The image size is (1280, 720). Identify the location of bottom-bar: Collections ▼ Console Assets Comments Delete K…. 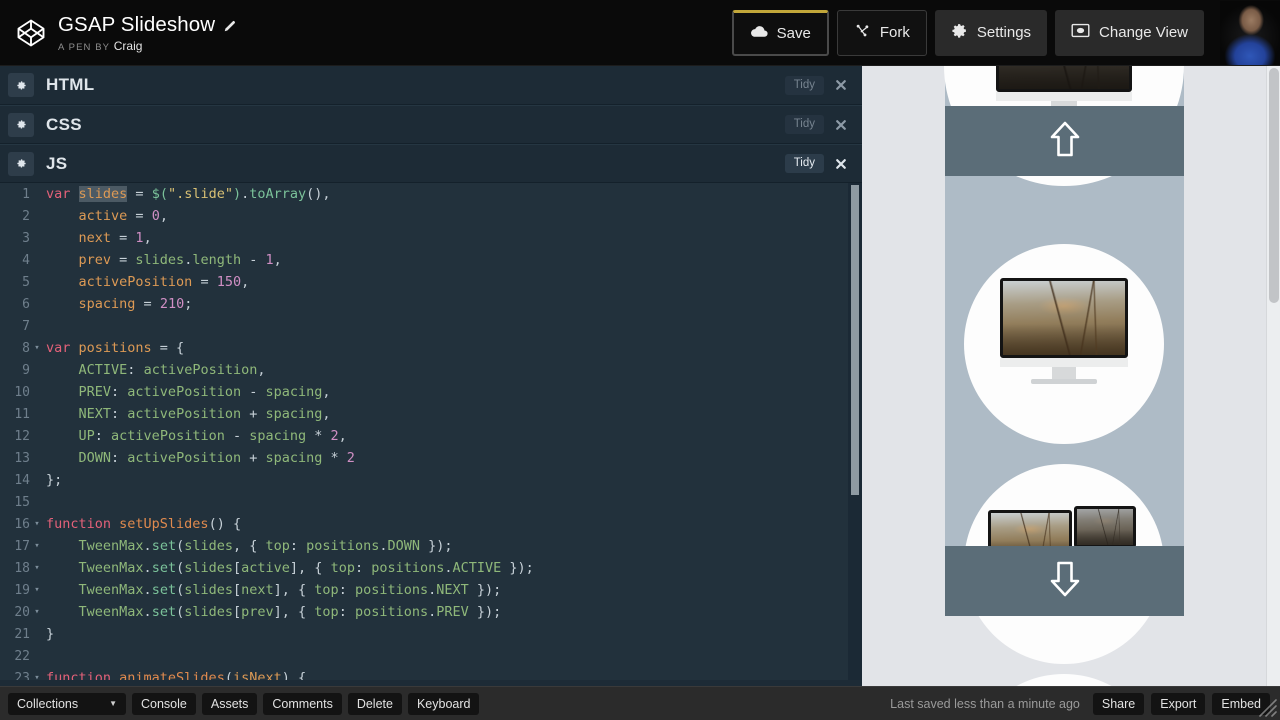
(640, 703).